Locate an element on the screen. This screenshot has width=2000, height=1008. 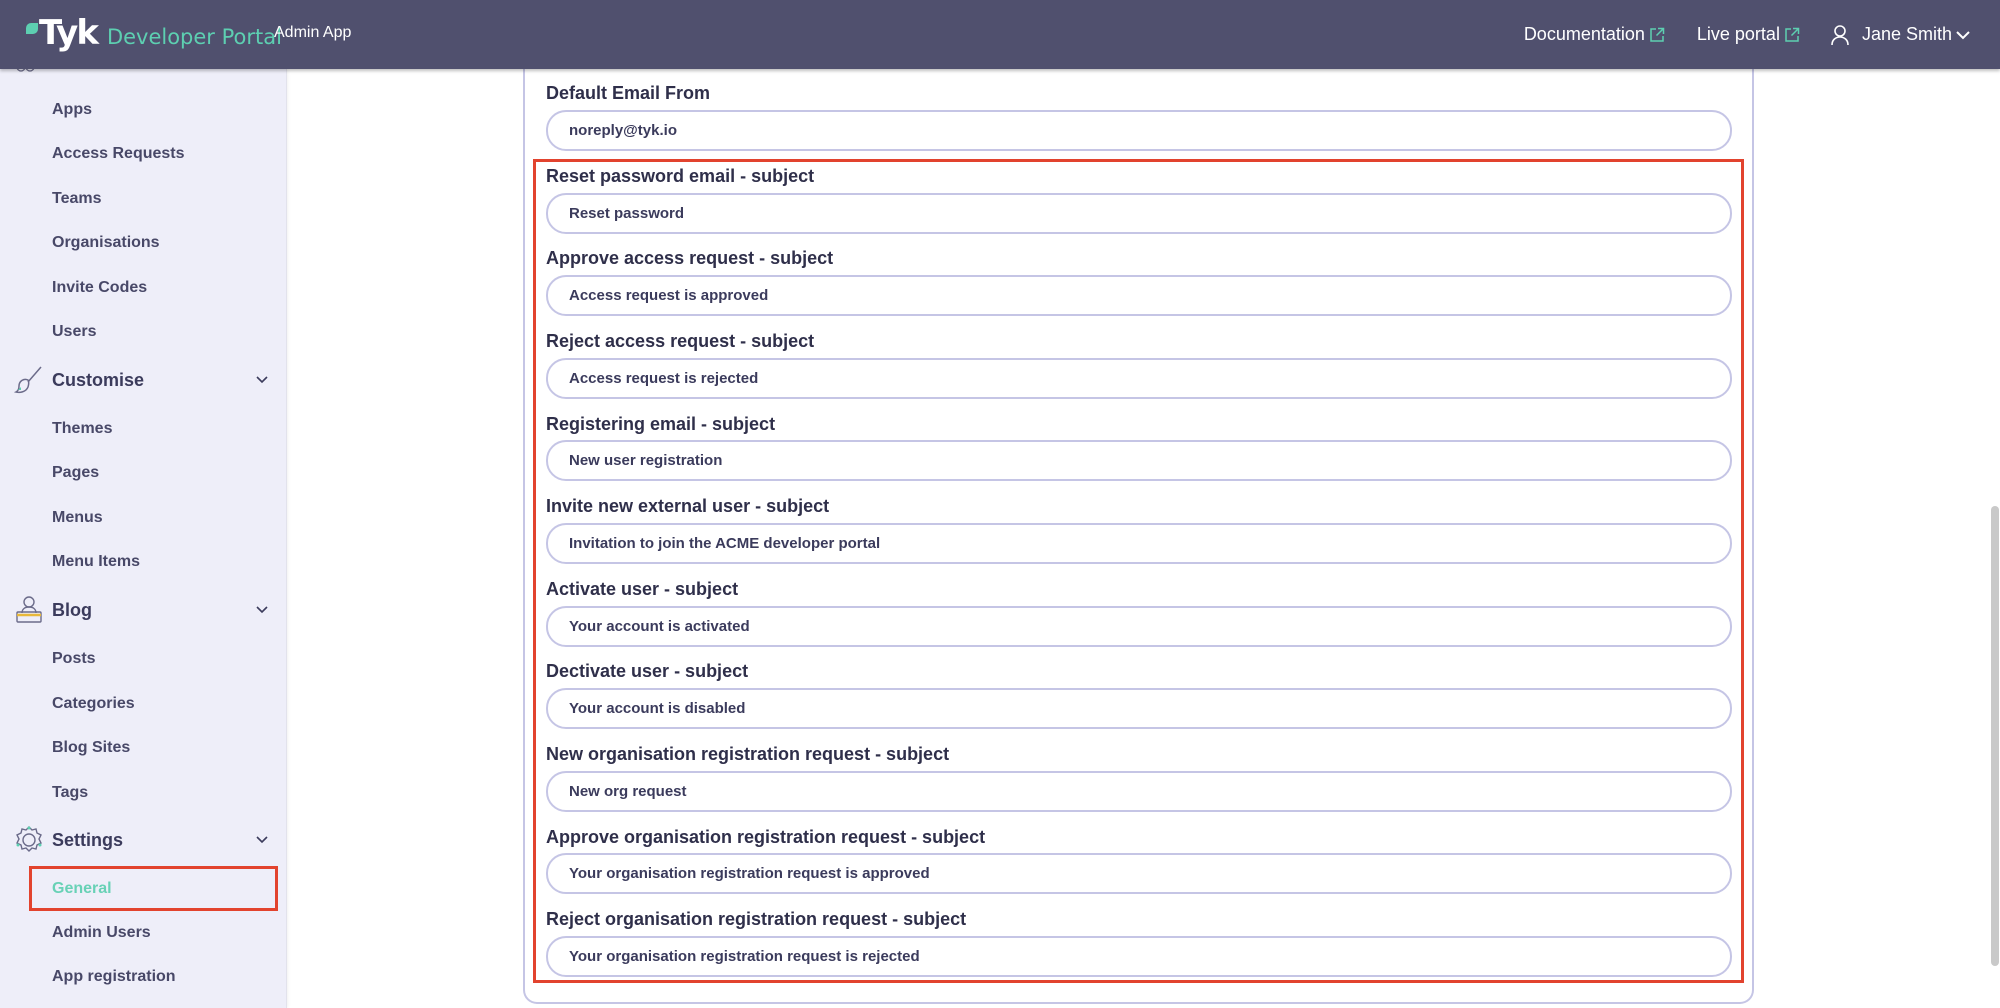
paintbrush-icon is located at coordinates (28, 380).